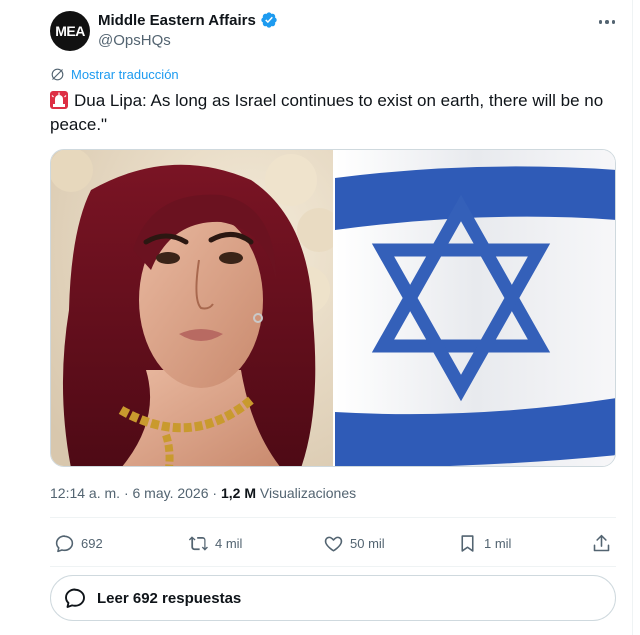 The image size is (640, 635). What do you see at coordinates (333, 517) in the screenshot?
I see `divider-top` at bounding box center [333, 517].